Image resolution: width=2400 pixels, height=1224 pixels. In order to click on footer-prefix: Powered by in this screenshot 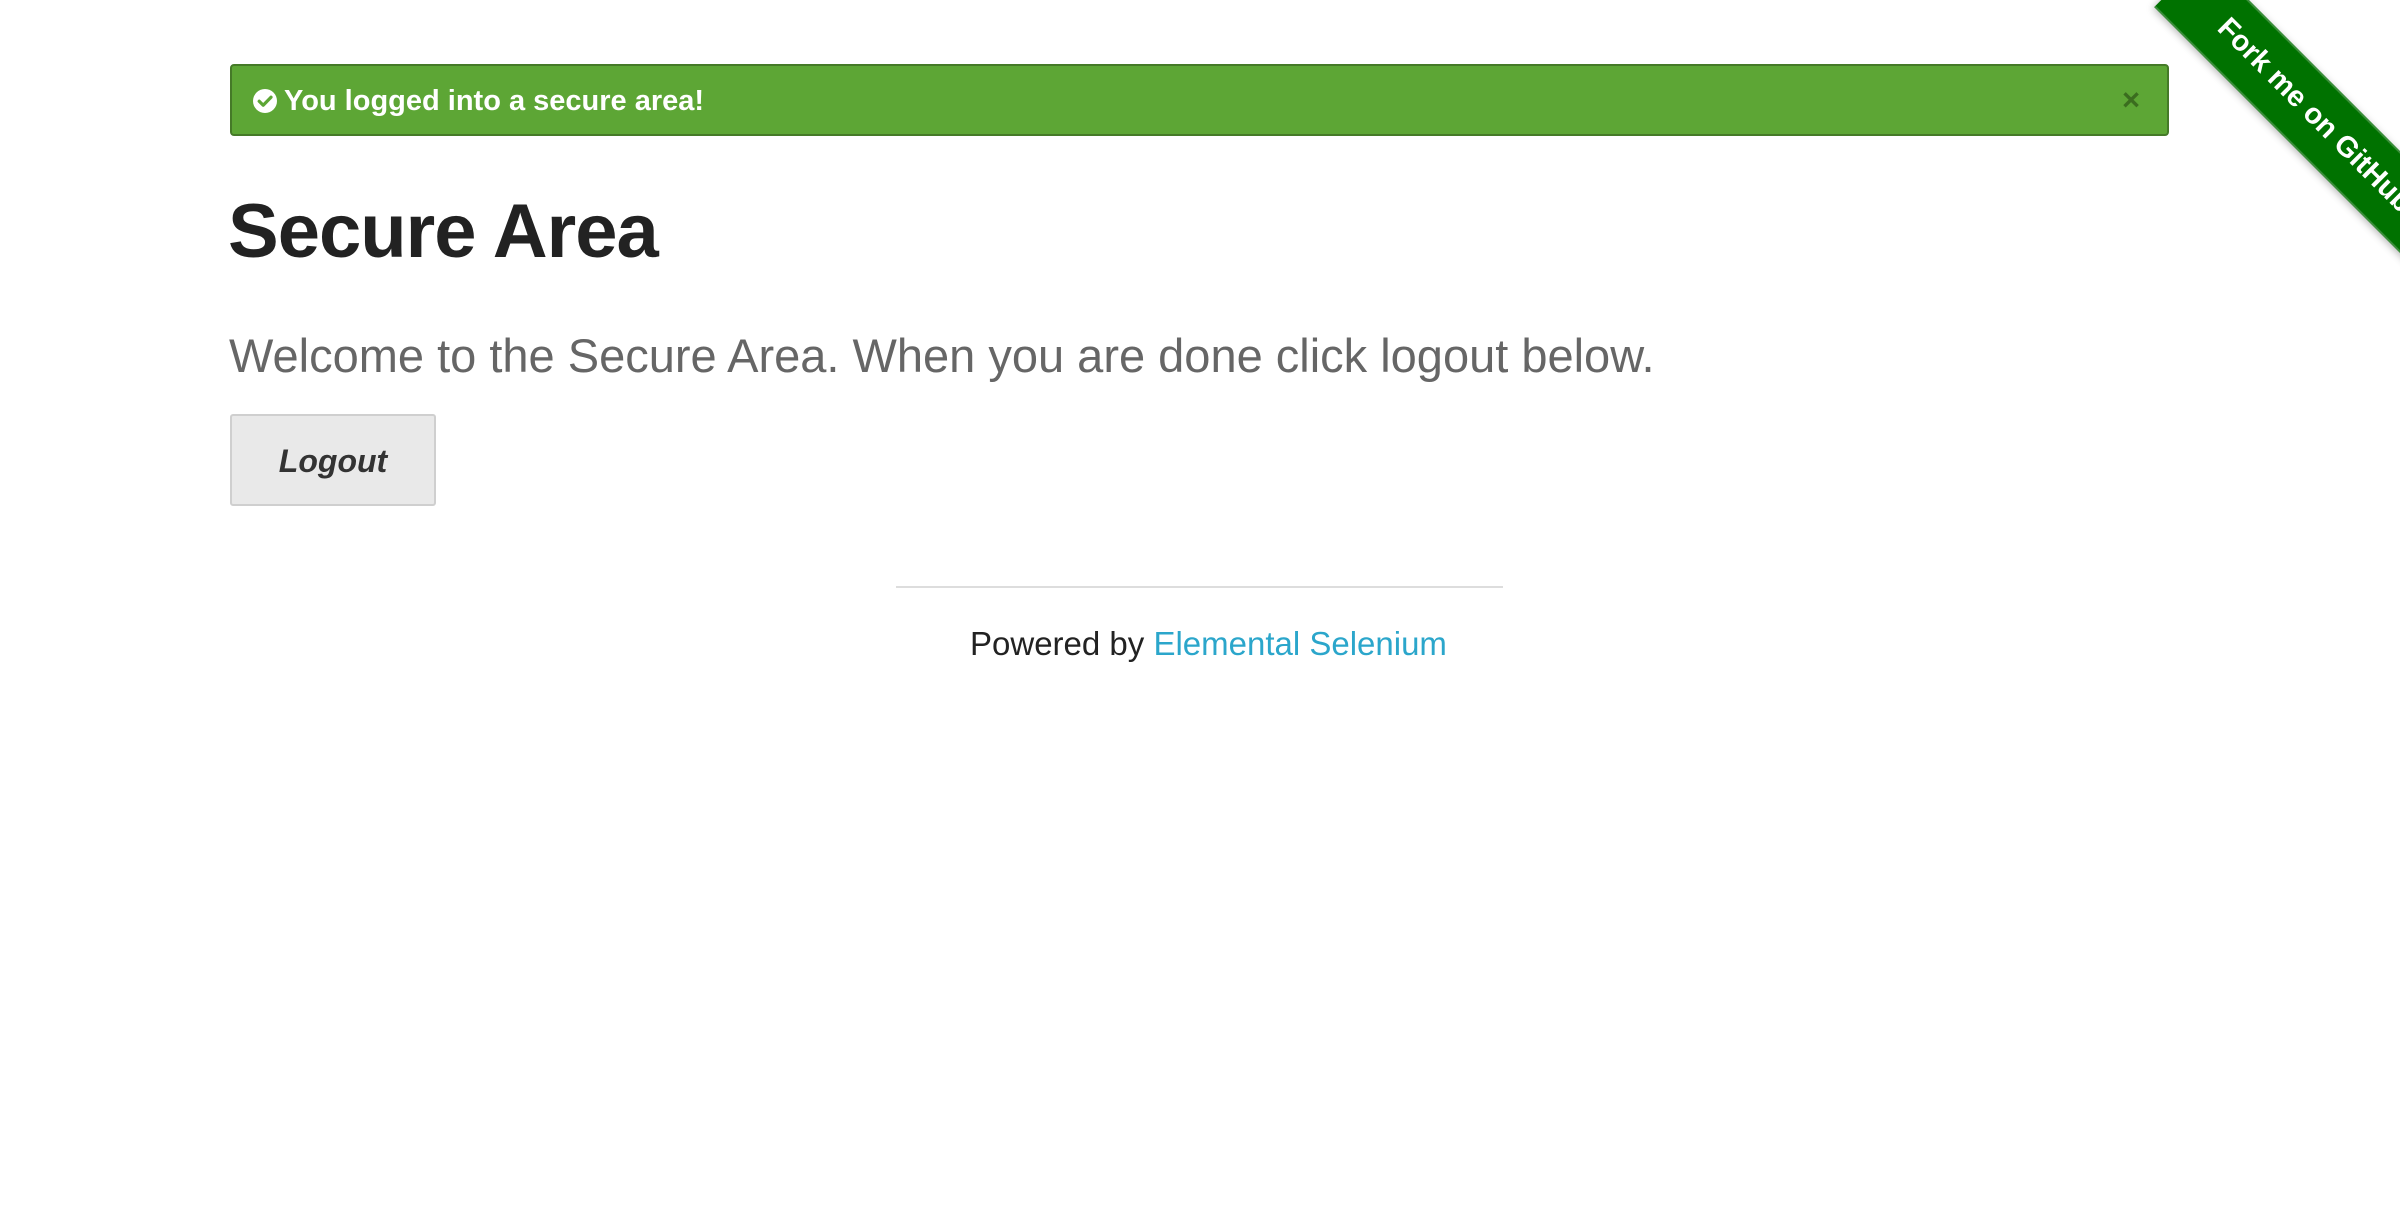, I will do `click(1062, 643)`.